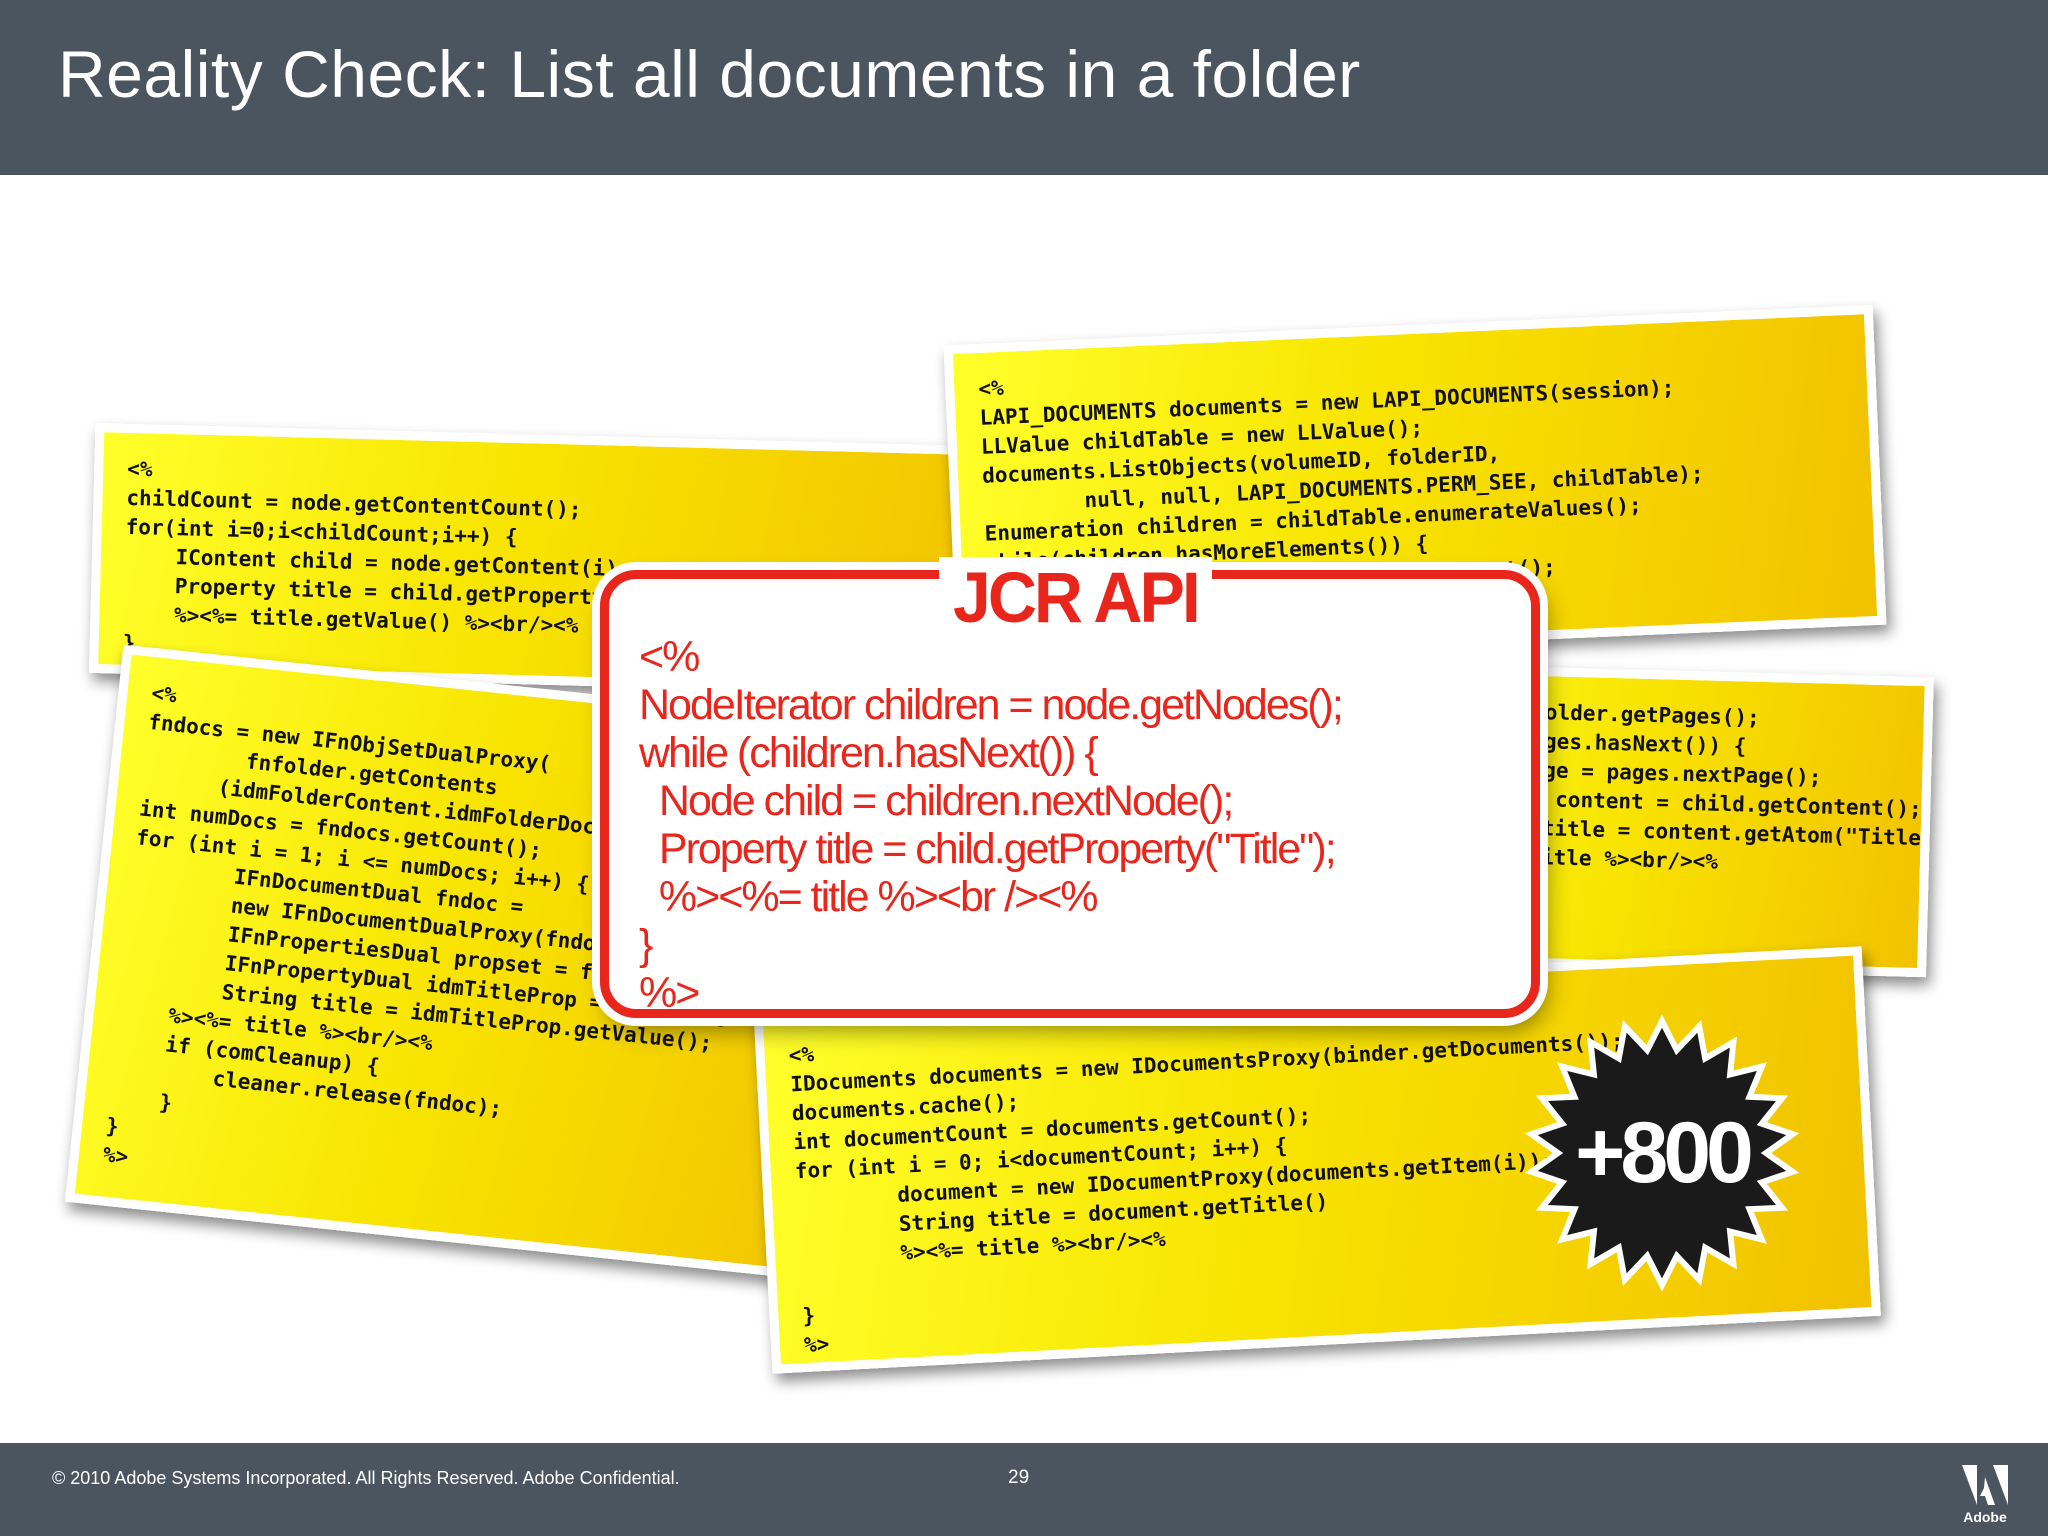 The width and height of the screenshot is (2048, 1536). I want to click on starburst-badge: +800, so click(1662, 1153).